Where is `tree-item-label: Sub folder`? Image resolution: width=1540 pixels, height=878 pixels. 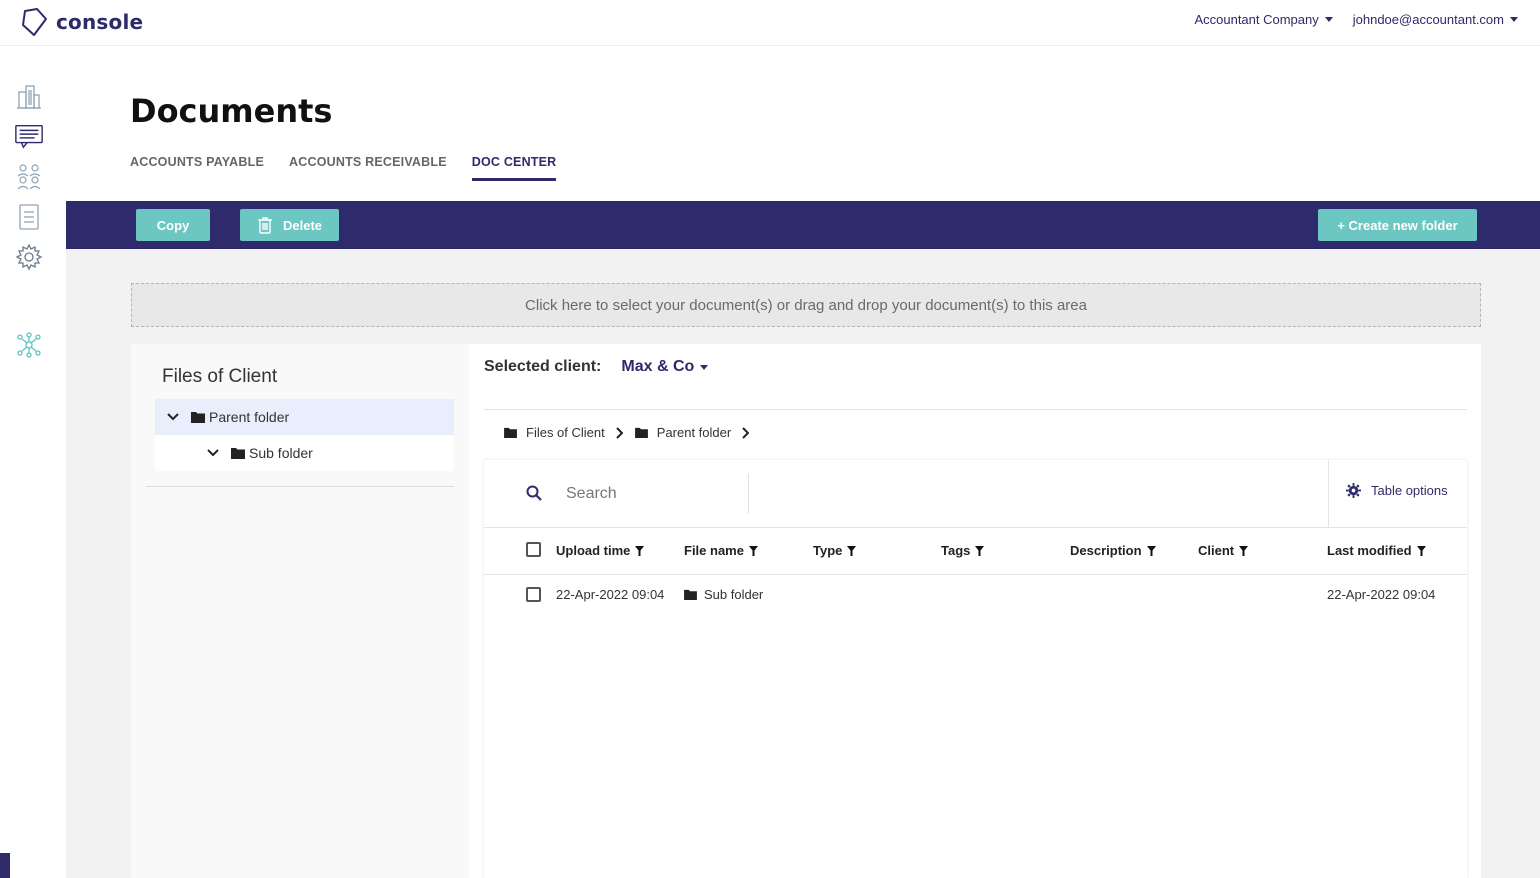 tree-item-label: Sub folder is located at coordinates (281, 453).